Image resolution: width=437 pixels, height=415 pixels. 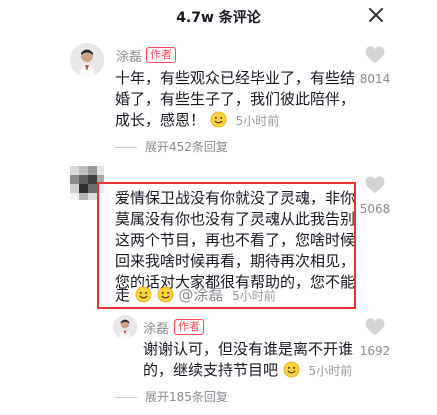 I want to click on comment-text-line: 回来我啥时候再看，期待再次相见，, so click(x=235, y=261).